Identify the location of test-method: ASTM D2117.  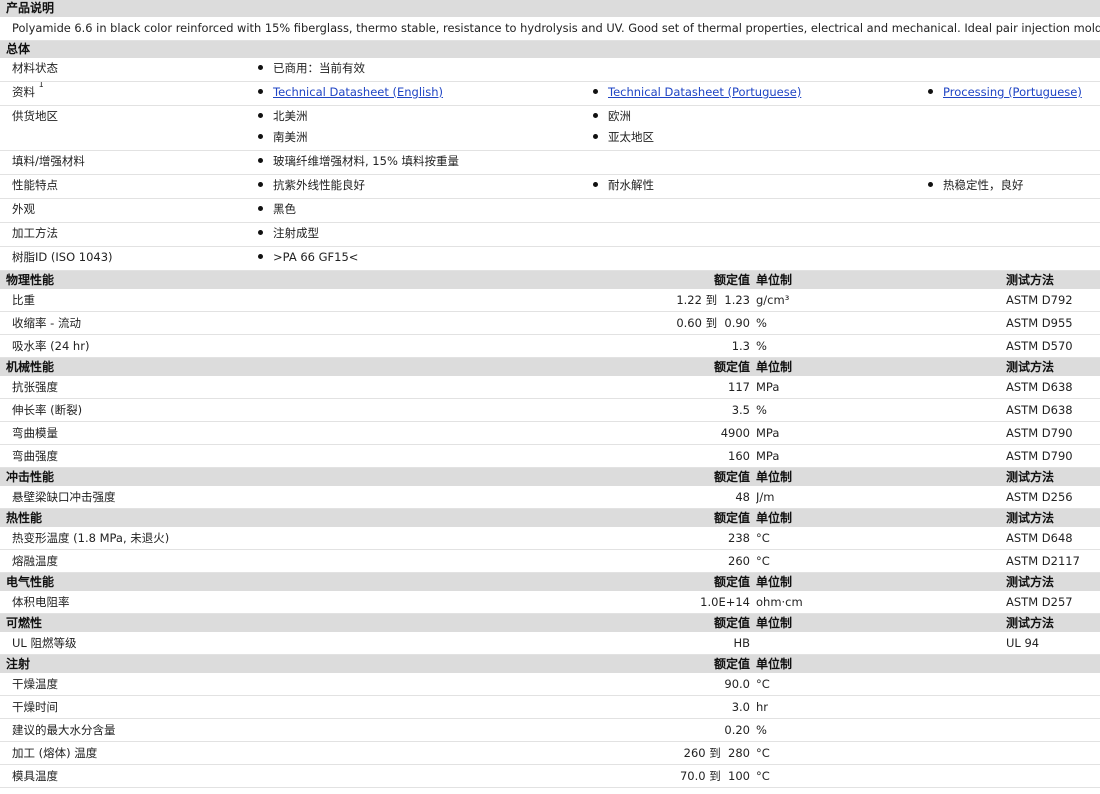
(1053, 561).